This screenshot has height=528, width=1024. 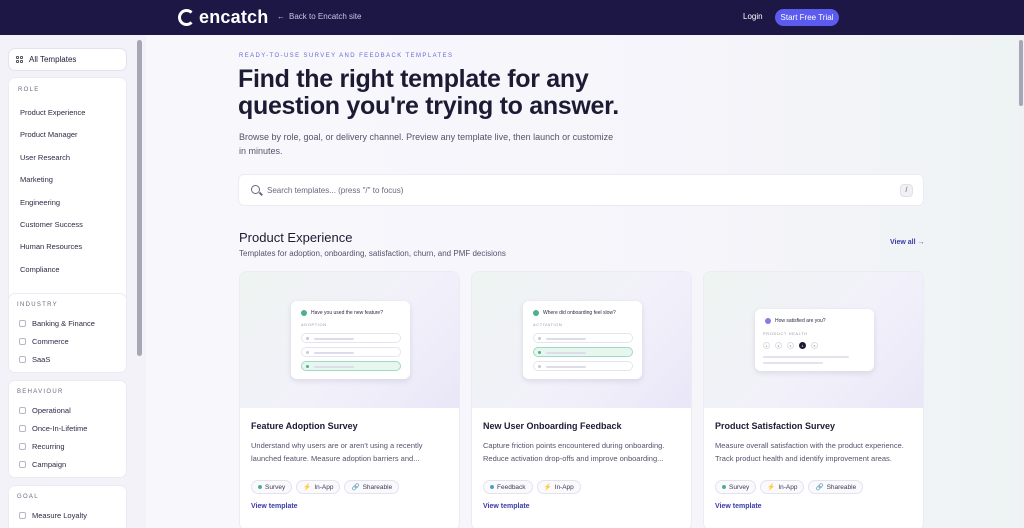 I want to click on tag-in-app: ⚡ In-App, so click(x=782, y=487).